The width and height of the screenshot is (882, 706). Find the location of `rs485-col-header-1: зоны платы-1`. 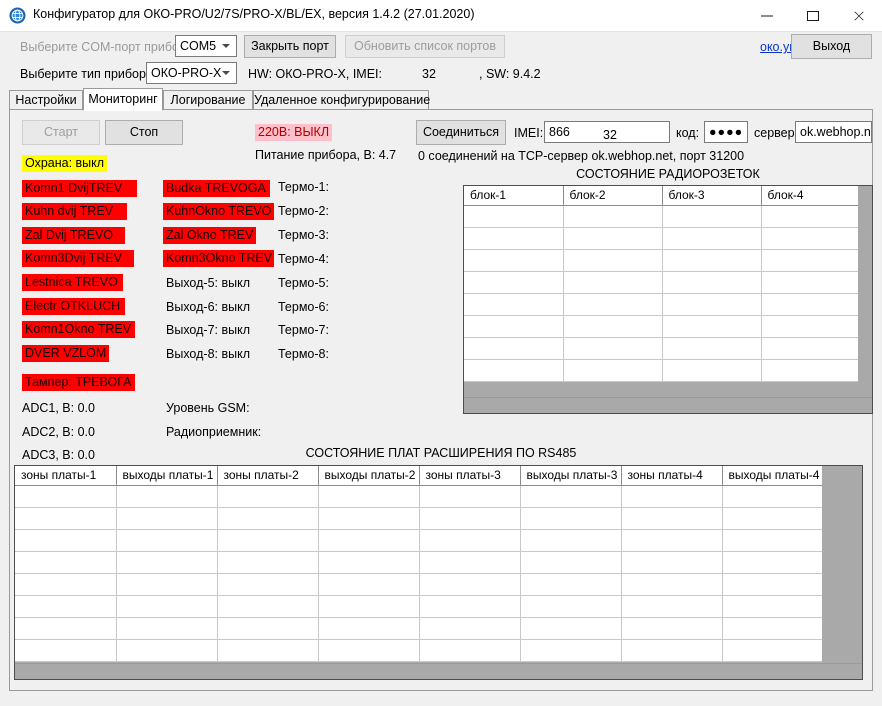

rs485-col-header-1: зоны платы-1 is located at coordinates (66, 476).